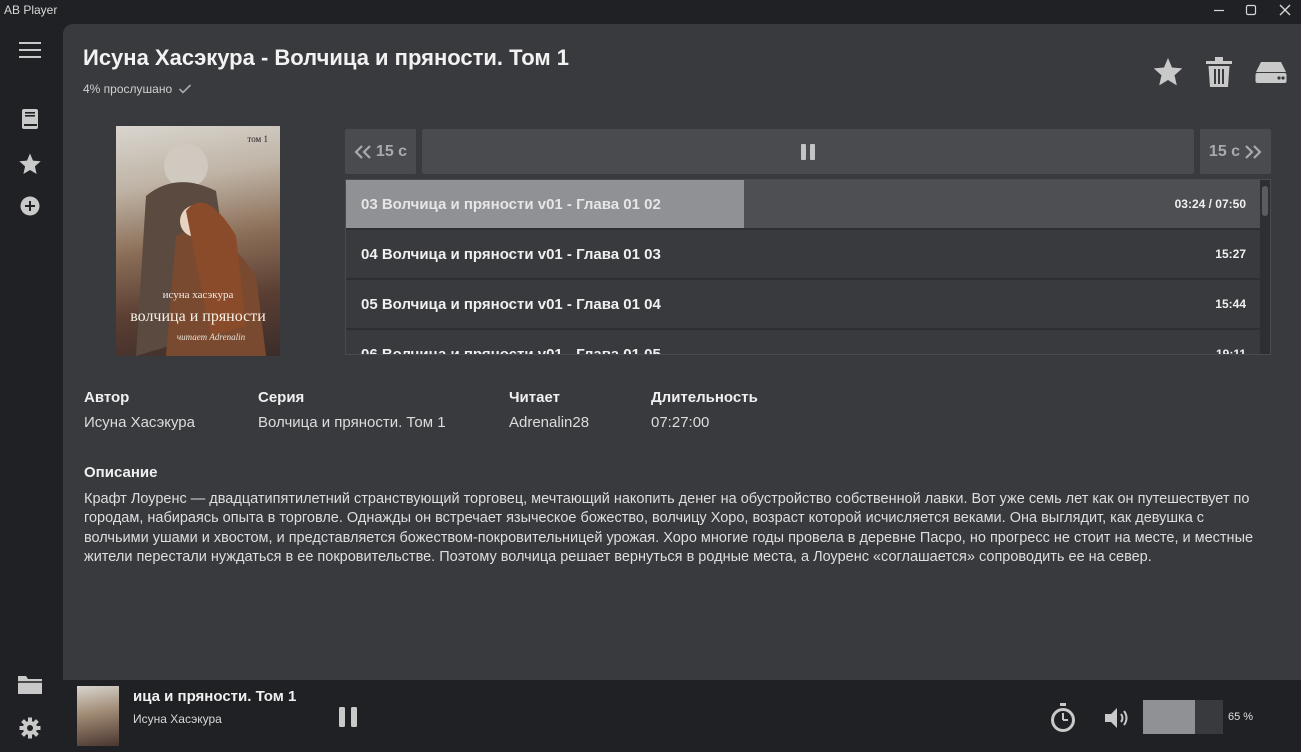  I want to click on sidebar-item-favorites, so click(30, 164).